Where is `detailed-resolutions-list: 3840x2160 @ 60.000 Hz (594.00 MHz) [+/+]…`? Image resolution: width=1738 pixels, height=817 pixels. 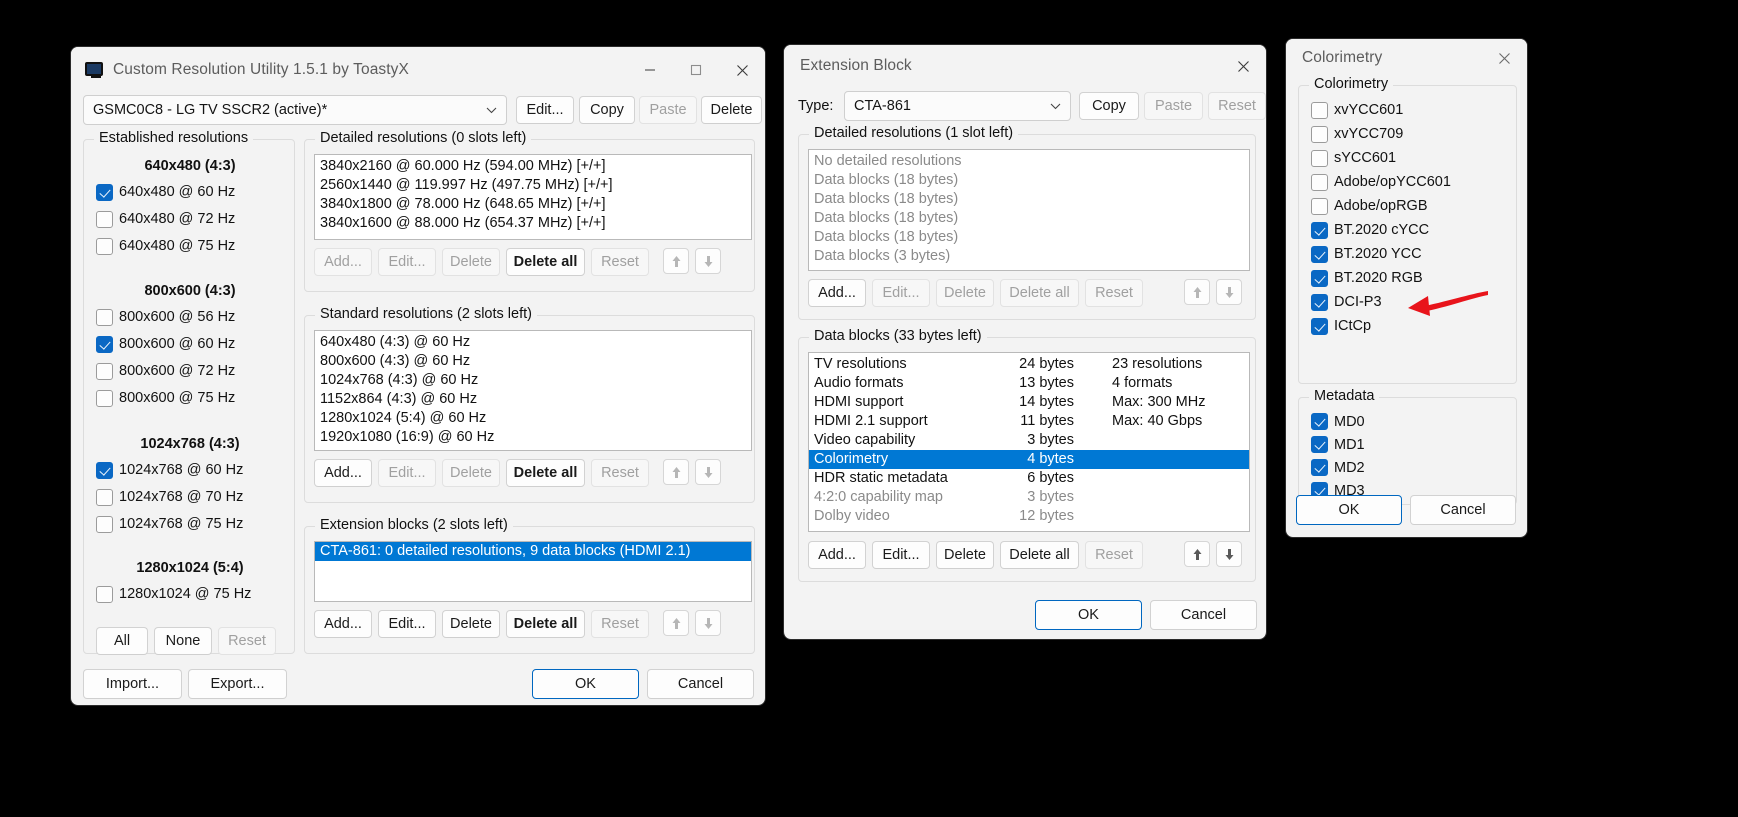 detailed-resolutions-list: 3840x2160 @ 60.000 Hz (594.00 MHz) [+/+]… is located at coordinates (533, 197).